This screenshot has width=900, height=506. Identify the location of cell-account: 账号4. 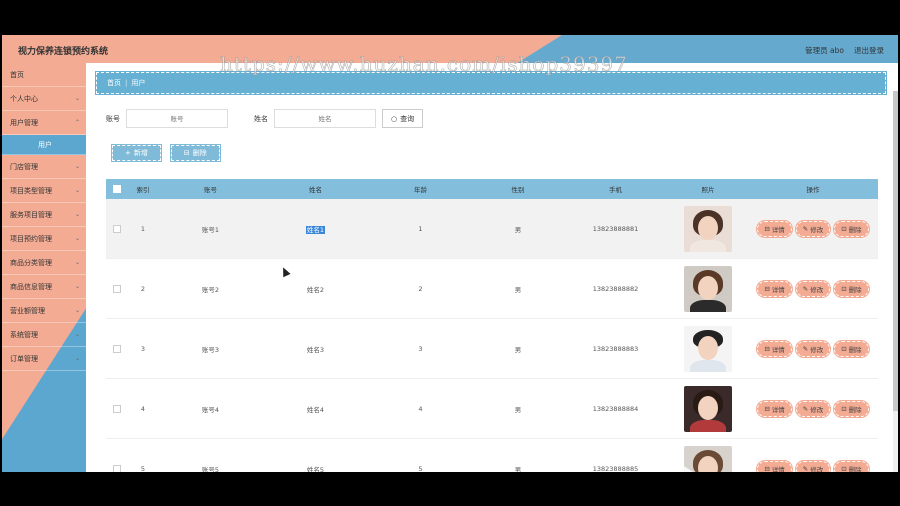
(210, 409).